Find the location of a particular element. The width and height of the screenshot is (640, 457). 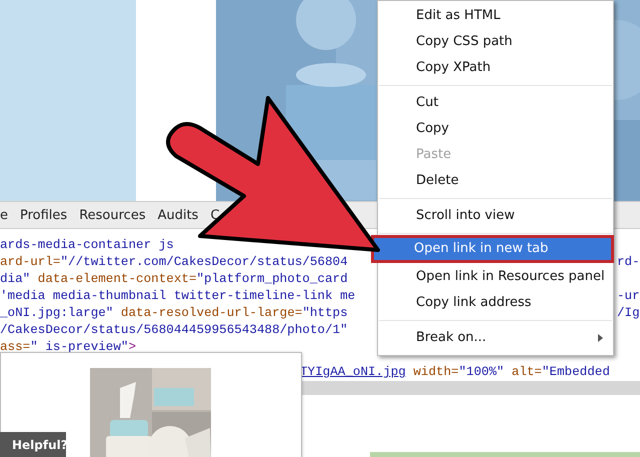

menu-item: Scroll into view is located at coordinates (495, 216).